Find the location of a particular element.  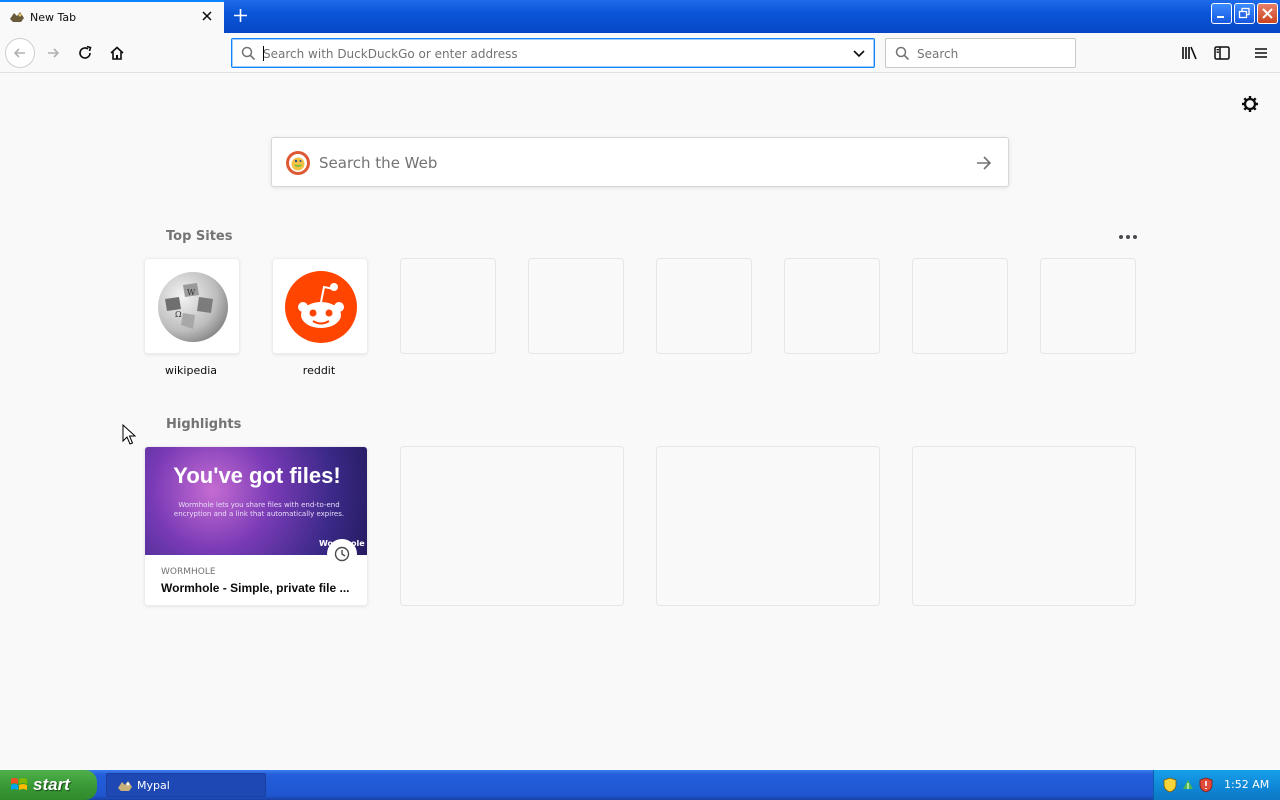

arrow-right-icon is located at coordinates (984, 163).